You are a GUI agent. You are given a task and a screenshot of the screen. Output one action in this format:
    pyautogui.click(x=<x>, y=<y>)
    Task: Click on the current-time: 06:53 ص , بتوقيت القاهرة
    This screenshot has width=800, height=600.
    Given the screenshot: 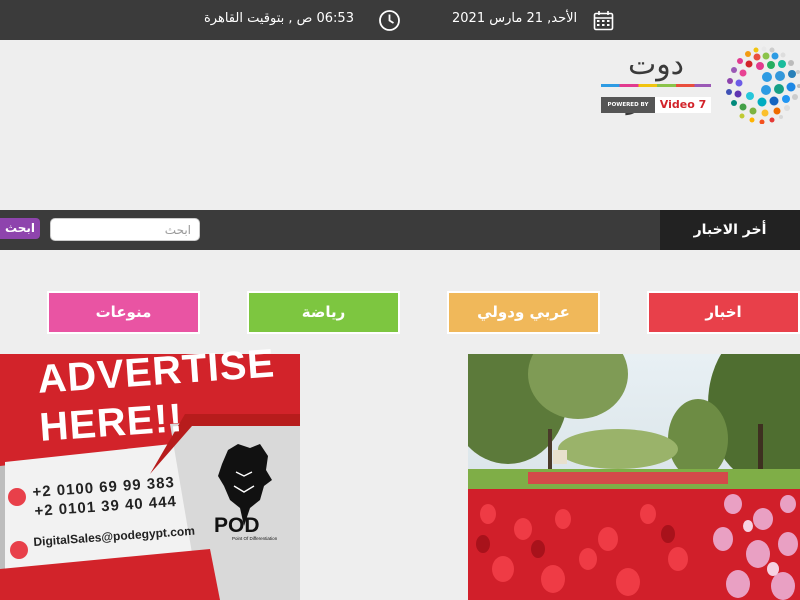 What is the action you would take?
    pyautogui.click(x=279, y=18)
    